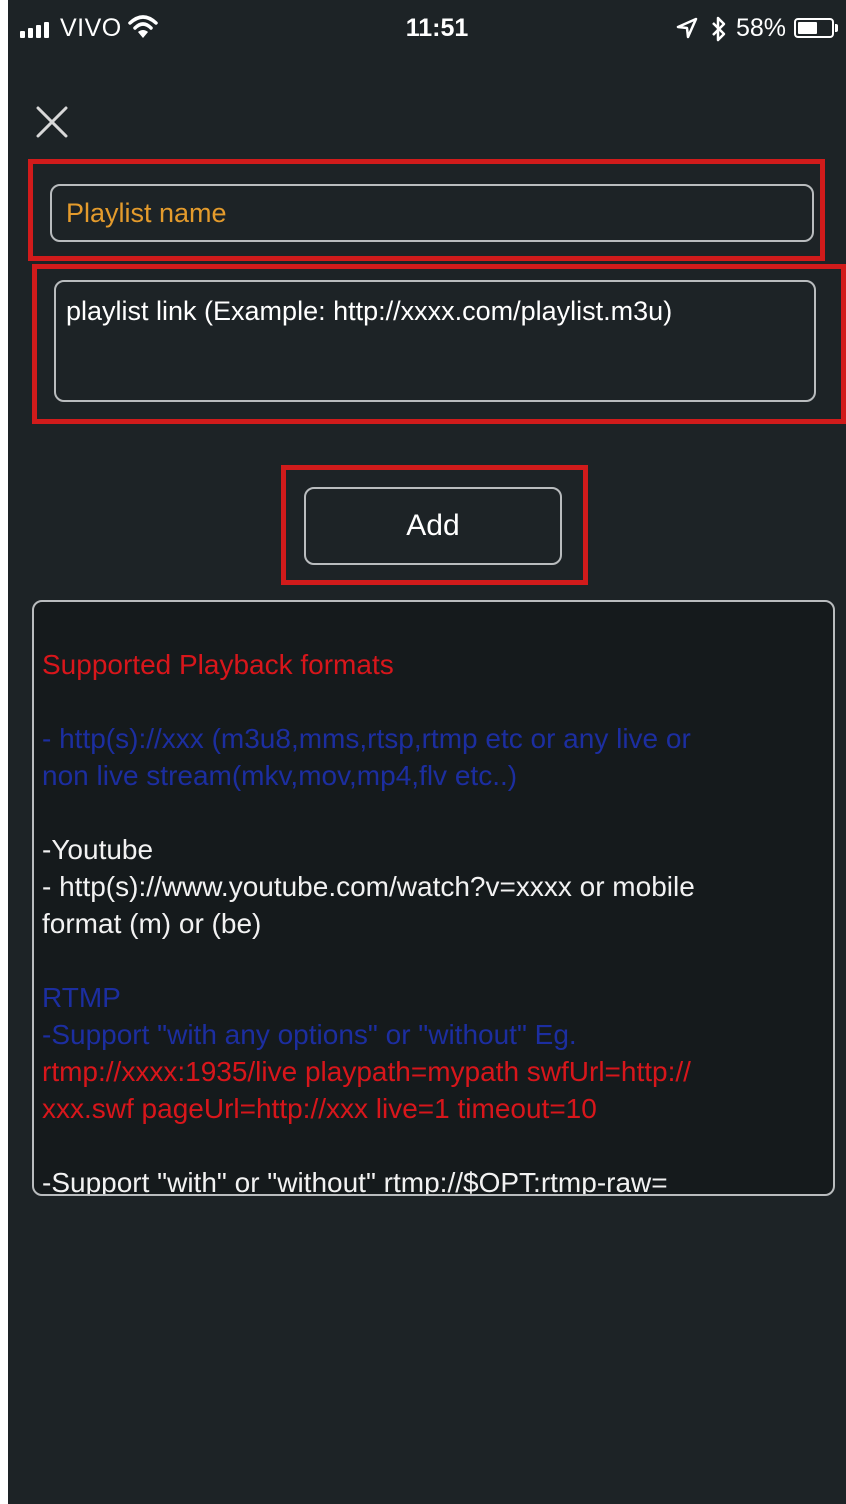 This screenshot has width=846, height=1504. What do you see at coordinates (687, 28) in the screenshot?
I see `location-arrow-icon` at bounding box center [687, 28].